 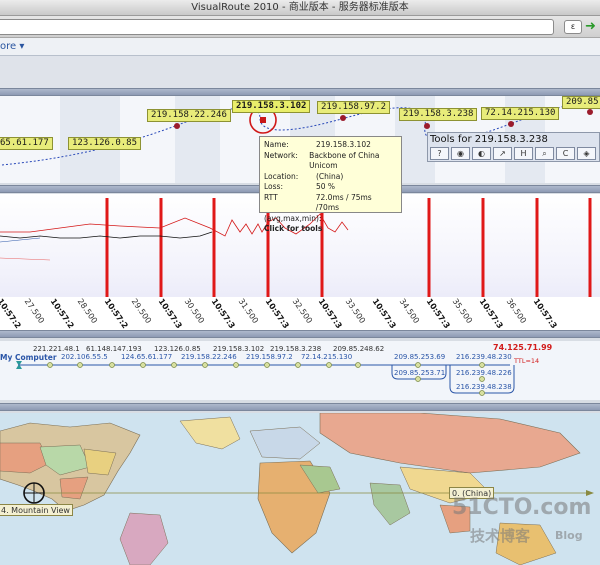 What do you see at coordinates (569, 535) in the screenshot?
I see `watermark-blog: Blog` at bounding box center [569, 535].